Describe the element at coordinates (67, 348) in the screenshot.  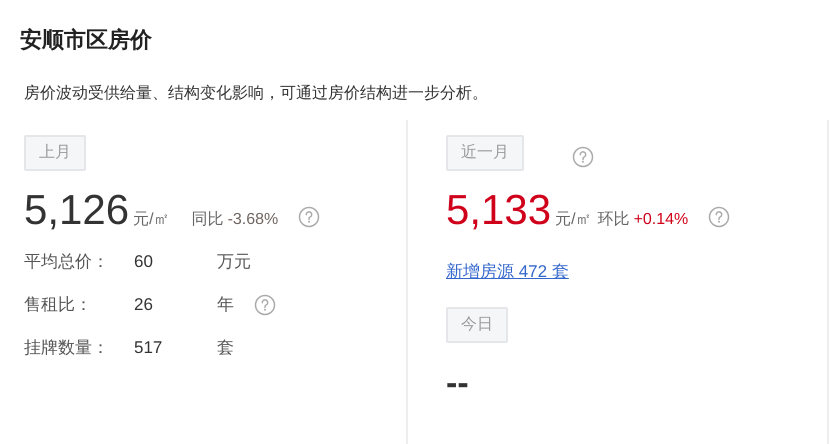
I see `stat-label: 挂牌数量：` at that location.